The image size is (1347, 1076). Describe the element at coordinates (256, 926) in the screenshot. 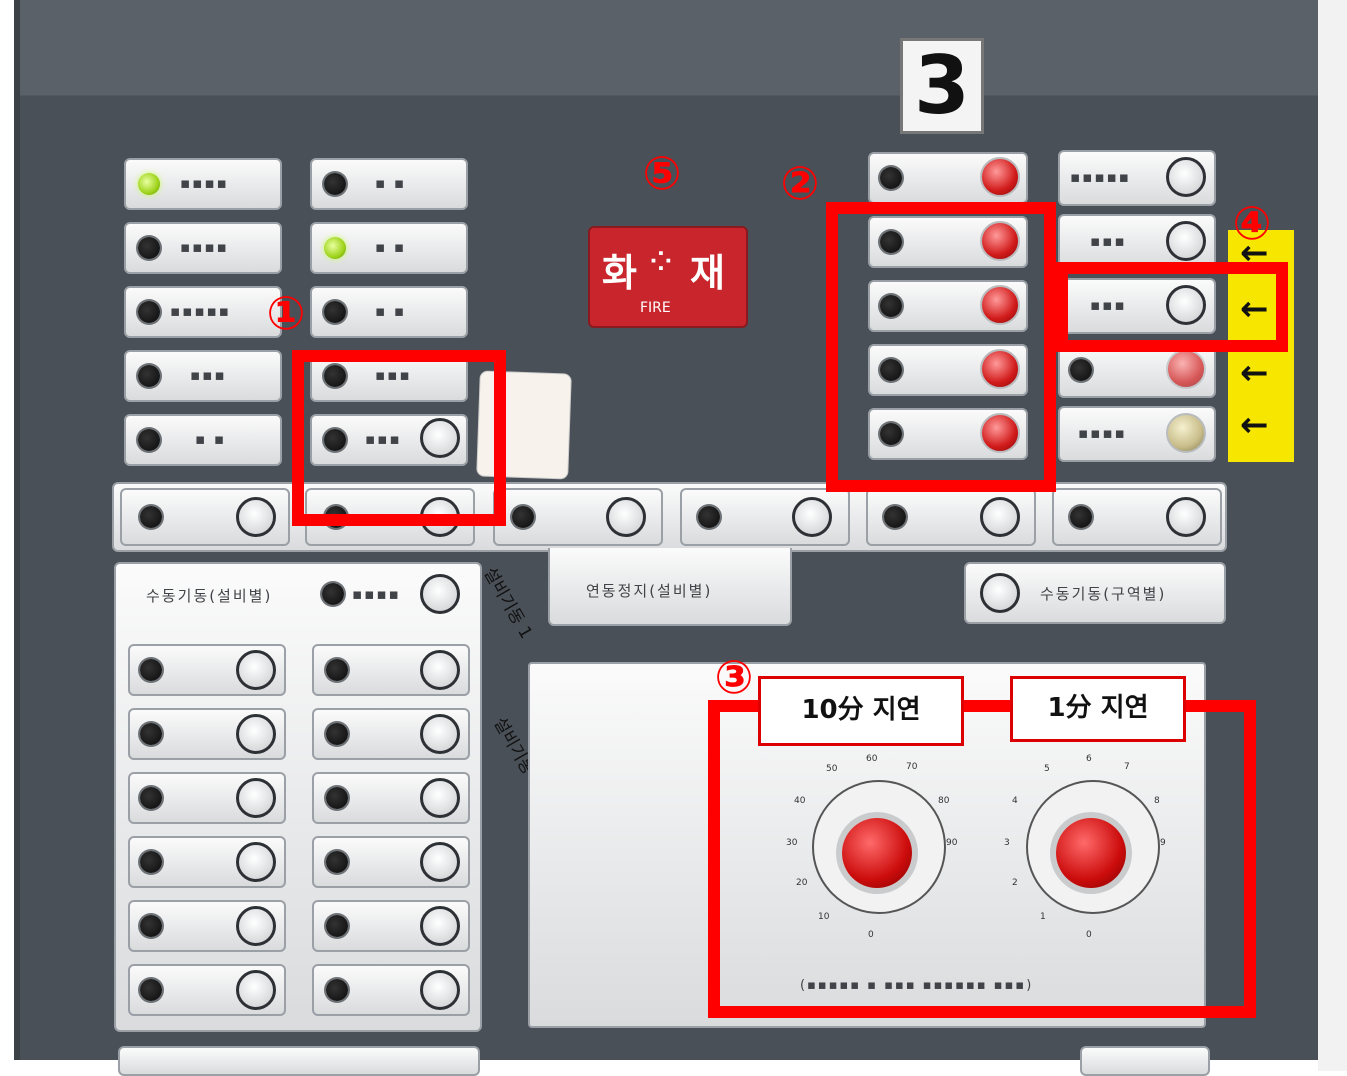

I see `manual-button-l5` at that location.